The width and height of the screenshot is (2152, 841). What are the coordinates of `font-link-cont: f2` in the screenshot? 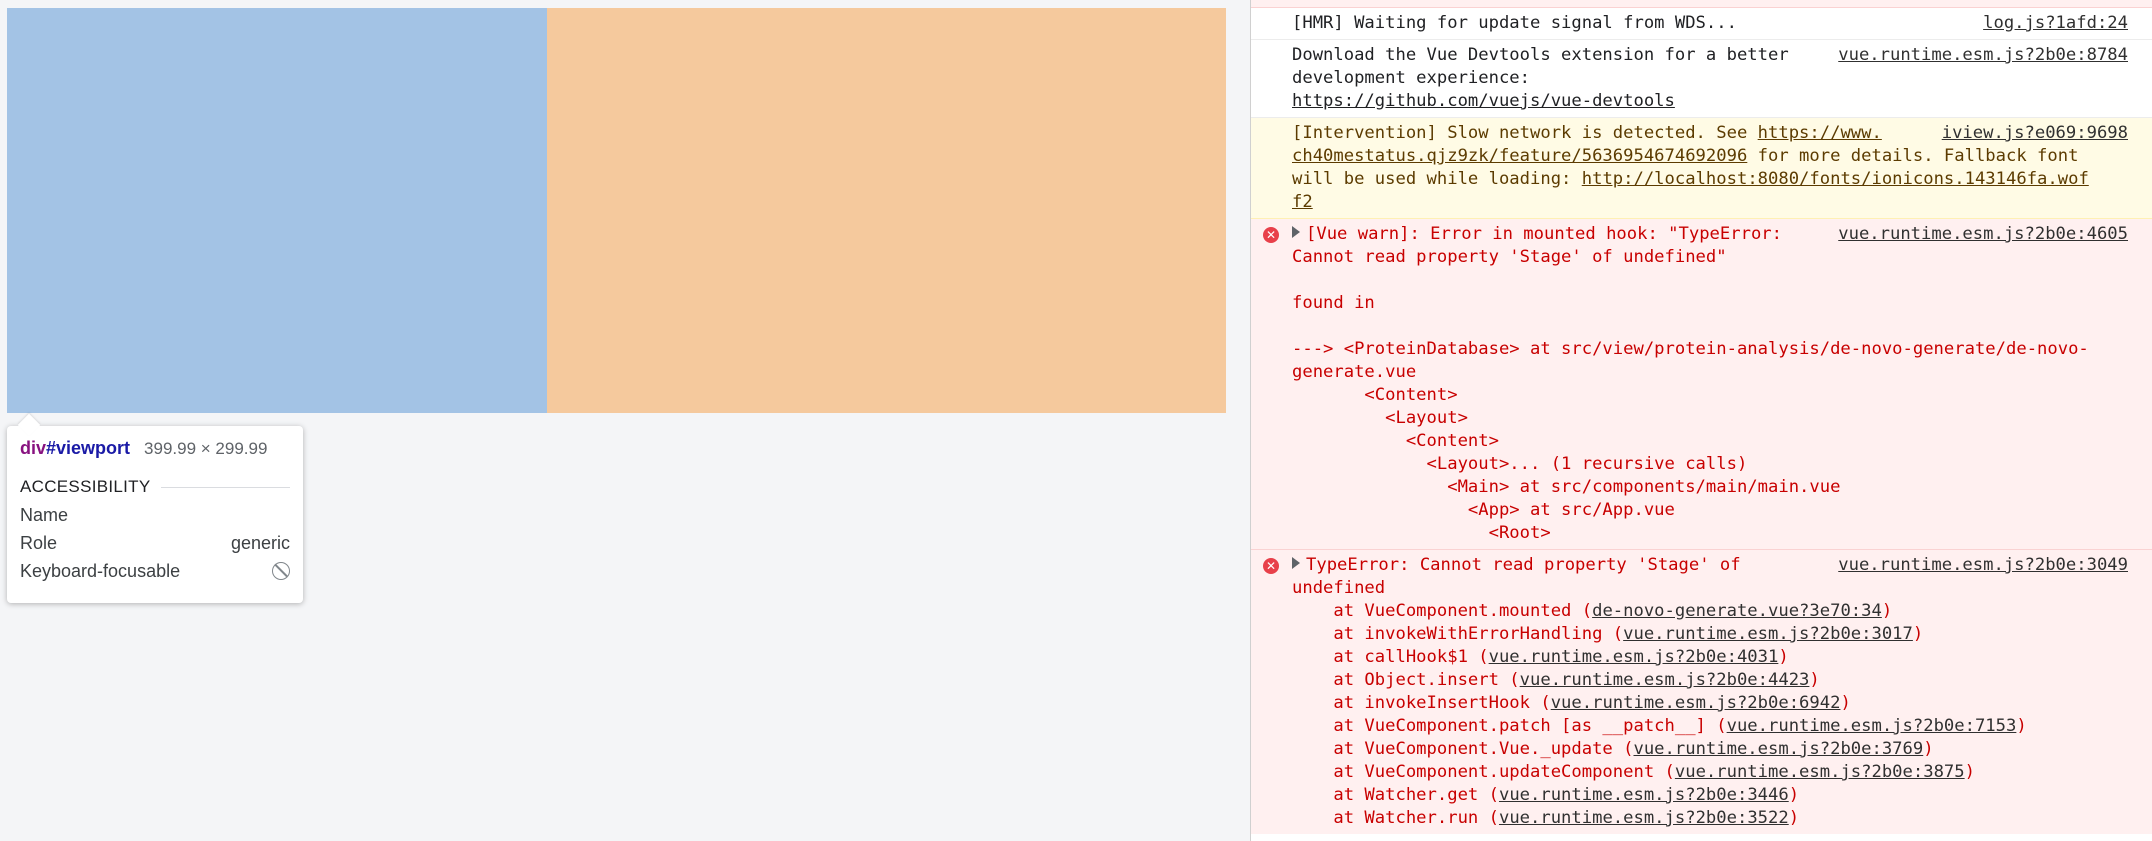 It's located at (1302, 202).